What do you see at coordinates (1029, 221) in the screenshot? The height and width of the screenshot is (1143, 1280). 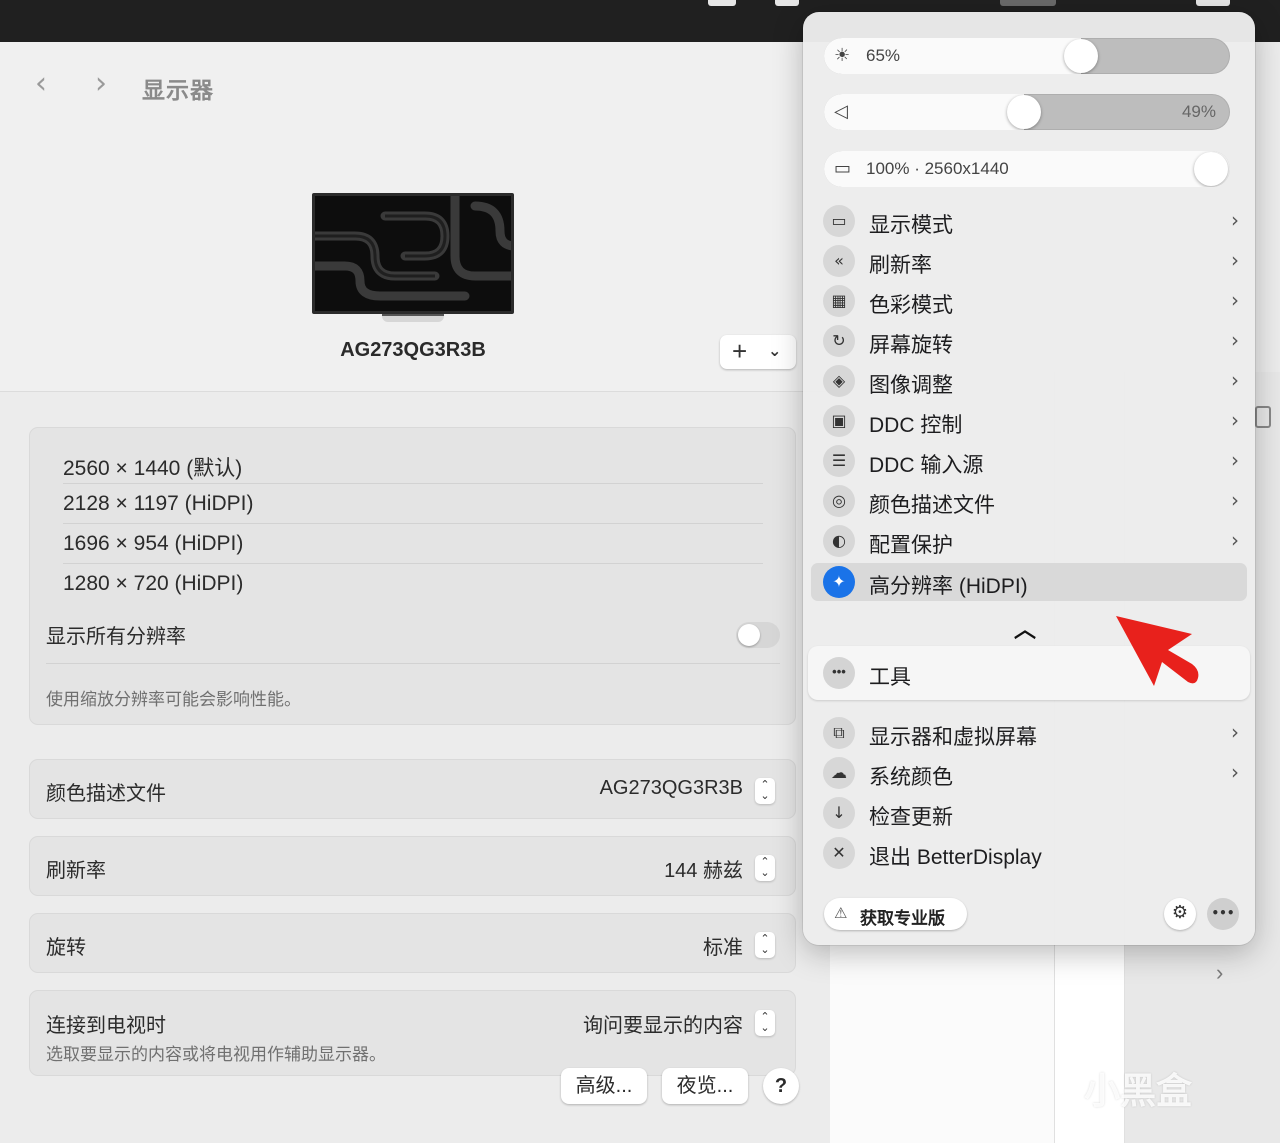 I see `menu-item-display-mode: ▭ 显示模式 ›` at bounding box center [1029, 221].